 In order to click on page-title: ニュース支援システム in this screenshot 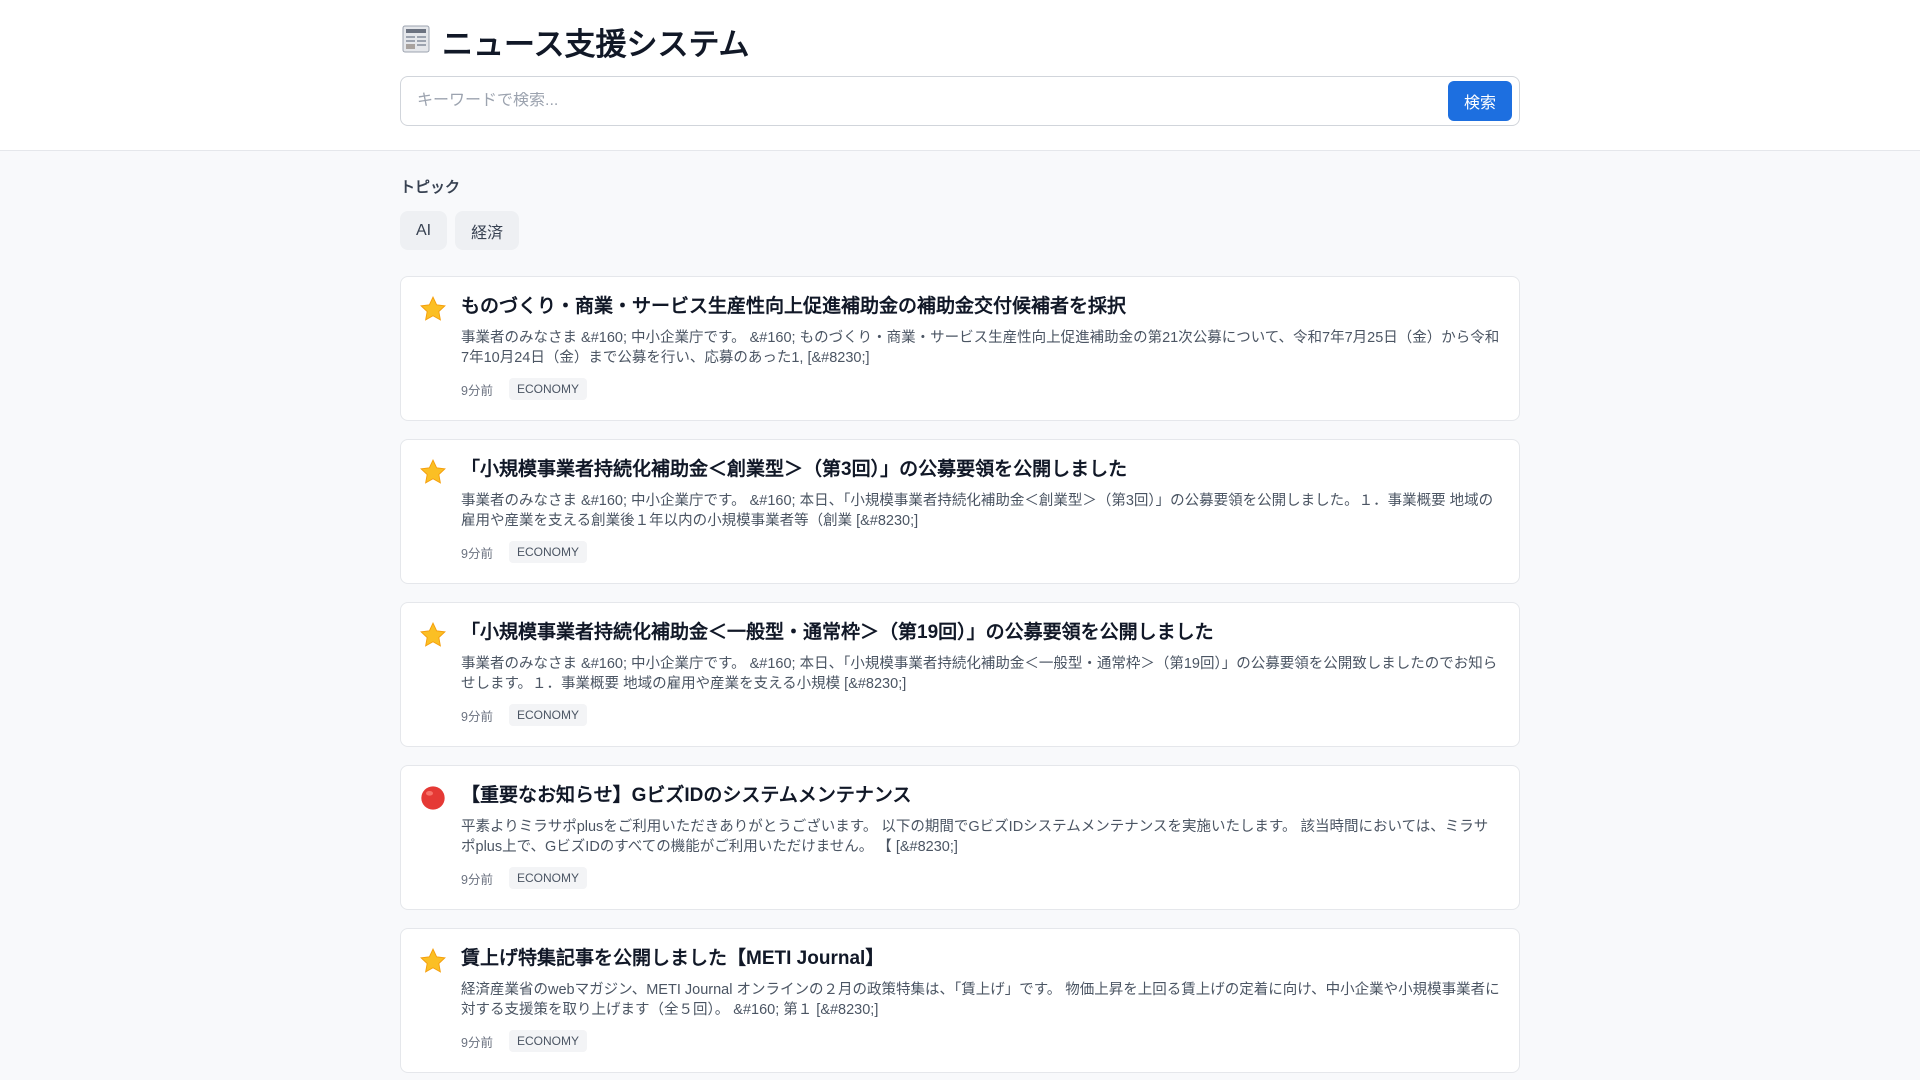, I will do `click(596, 44)`.